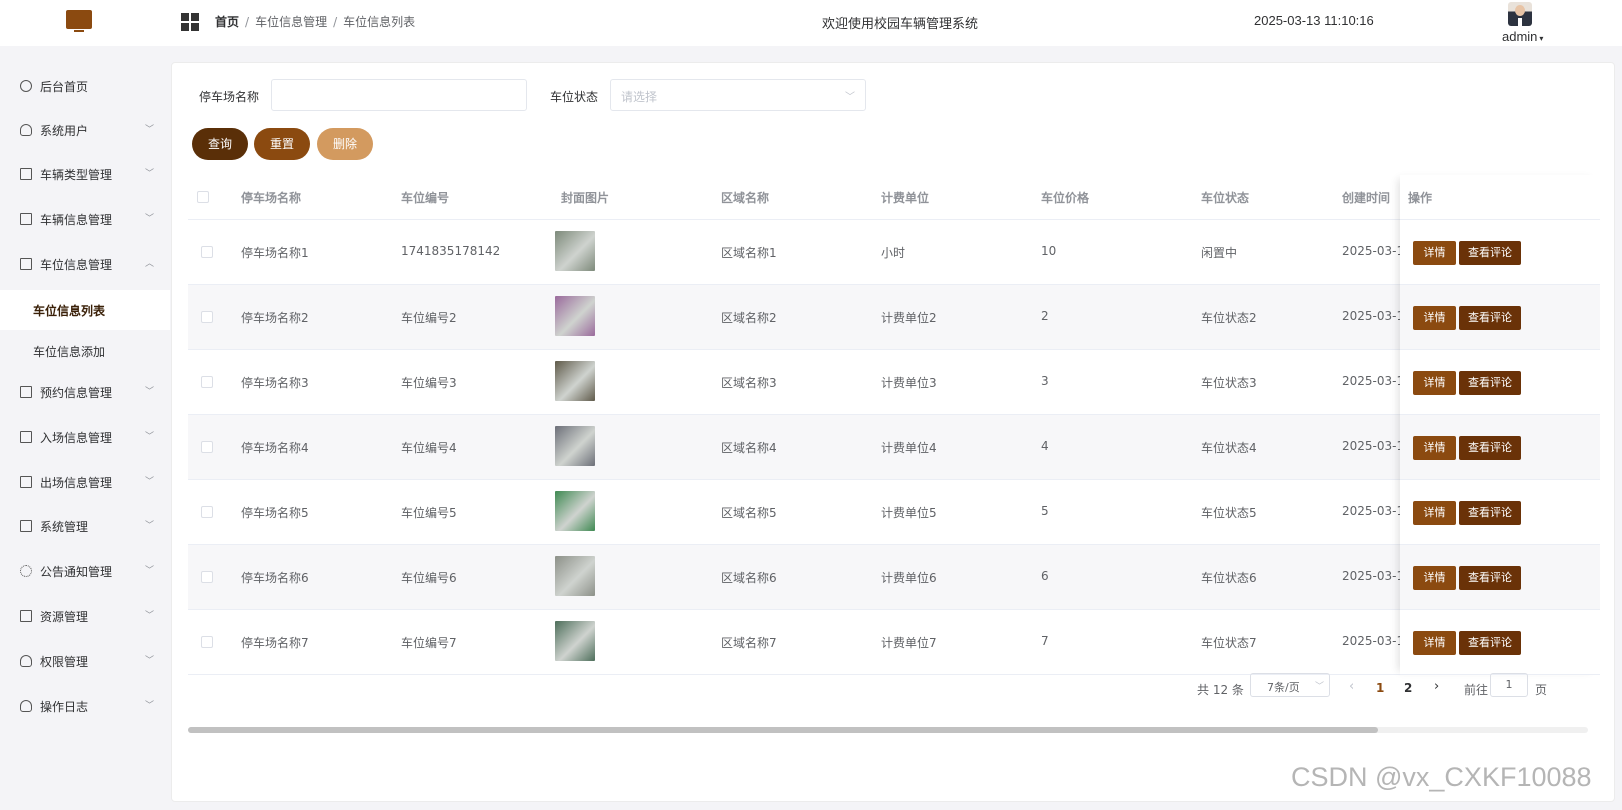 Image resolution: width=1622 pixels, height=810 pixels. Describe the element at coordinates (738, 95) in the screenshot. I see `space-status-select: 请选择 ﹀` at that location.